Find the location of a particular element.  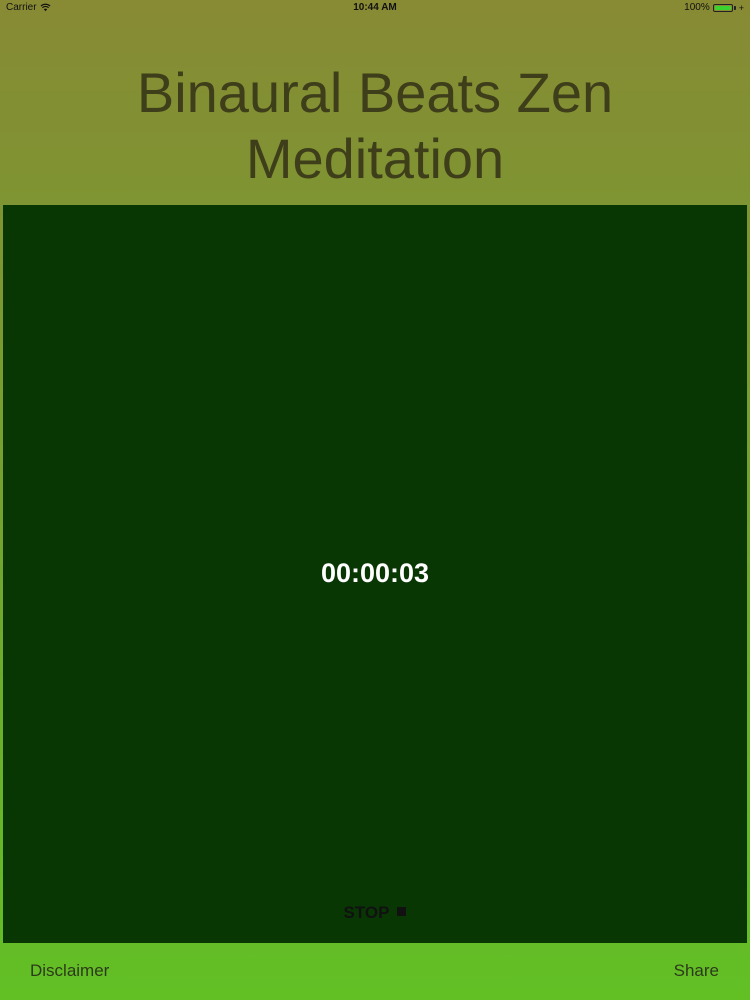

stop-button: STOP is located at coordinates (375, 913).